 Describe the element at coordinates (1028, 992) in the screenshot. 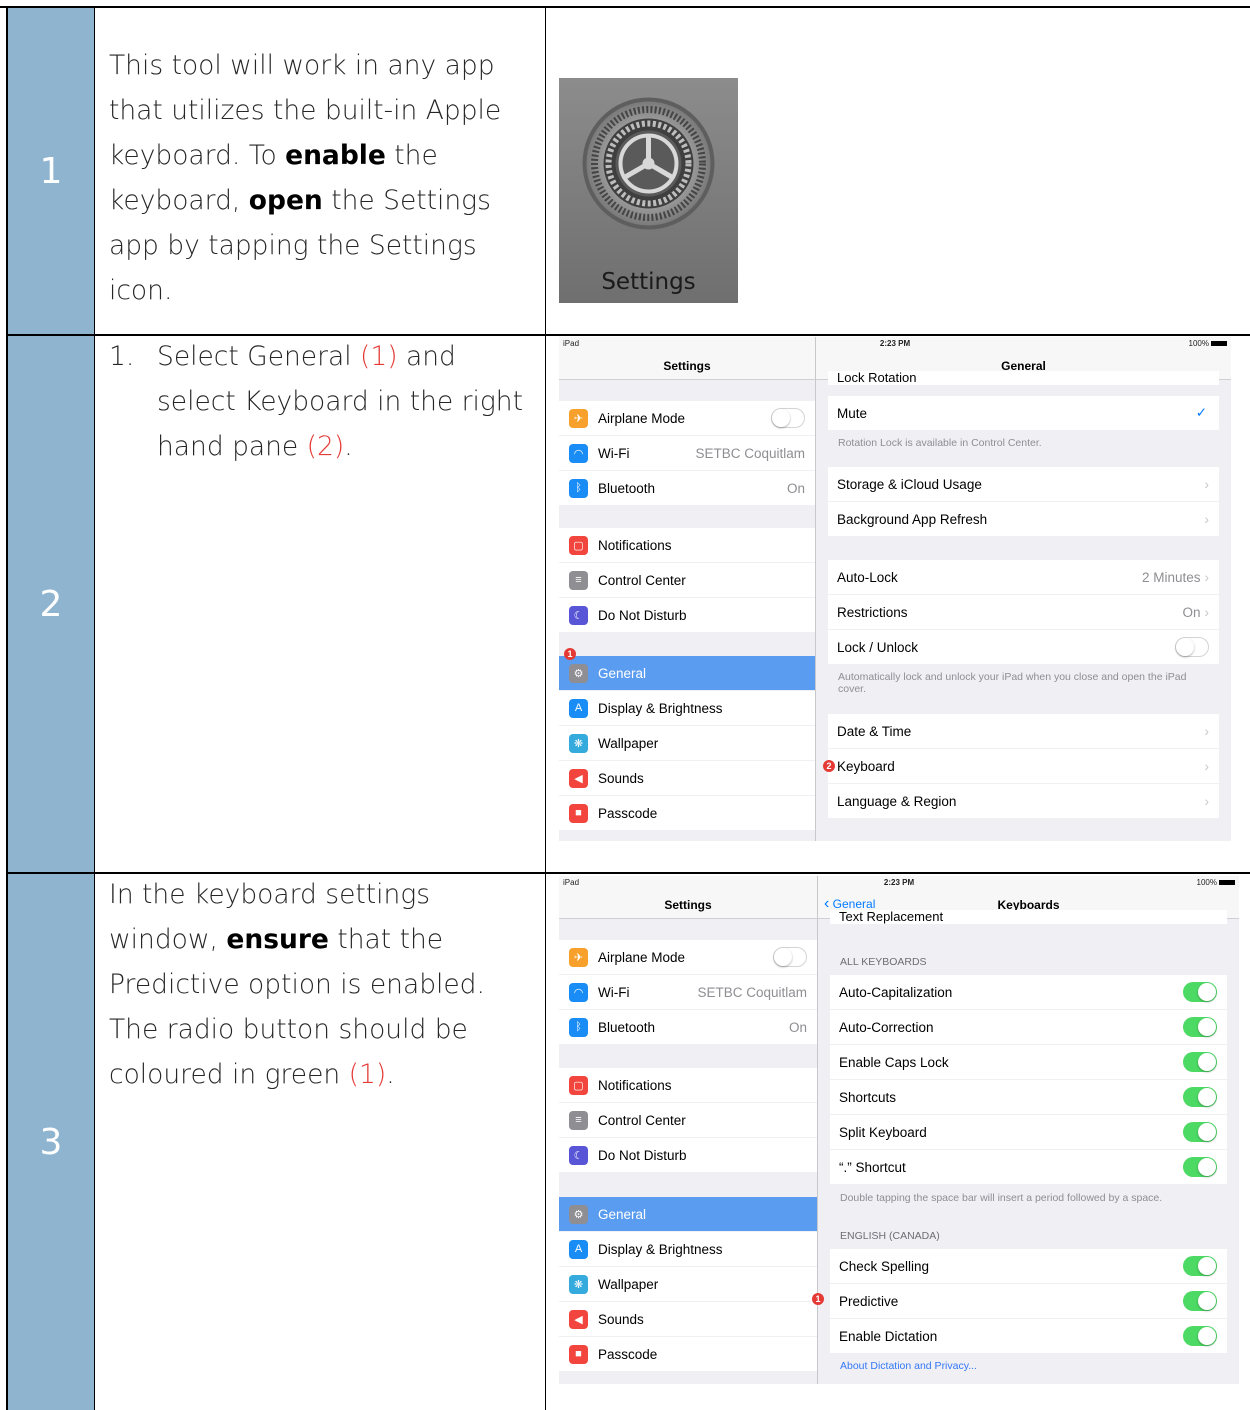

I see `row-auto-capitalization: Auto-Capitalization` at that location.